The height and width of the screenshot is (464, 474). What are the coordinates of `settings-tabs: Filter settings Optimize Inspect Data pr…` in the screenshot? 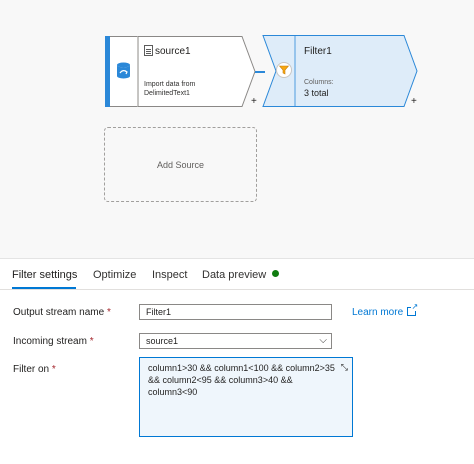 It's located at (237, 276).